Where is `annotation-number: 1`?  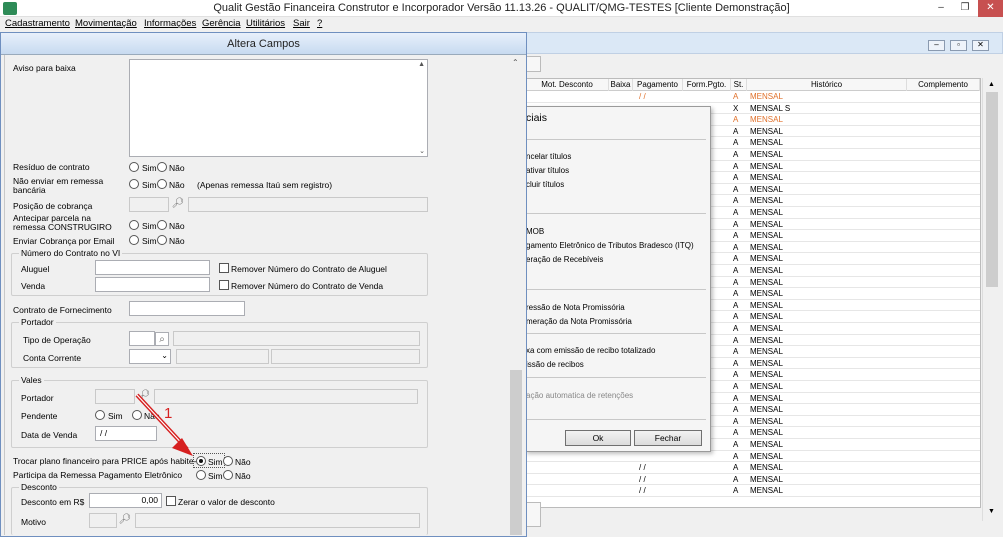 annotation-number: 1 is located at coordinates (168, 413).